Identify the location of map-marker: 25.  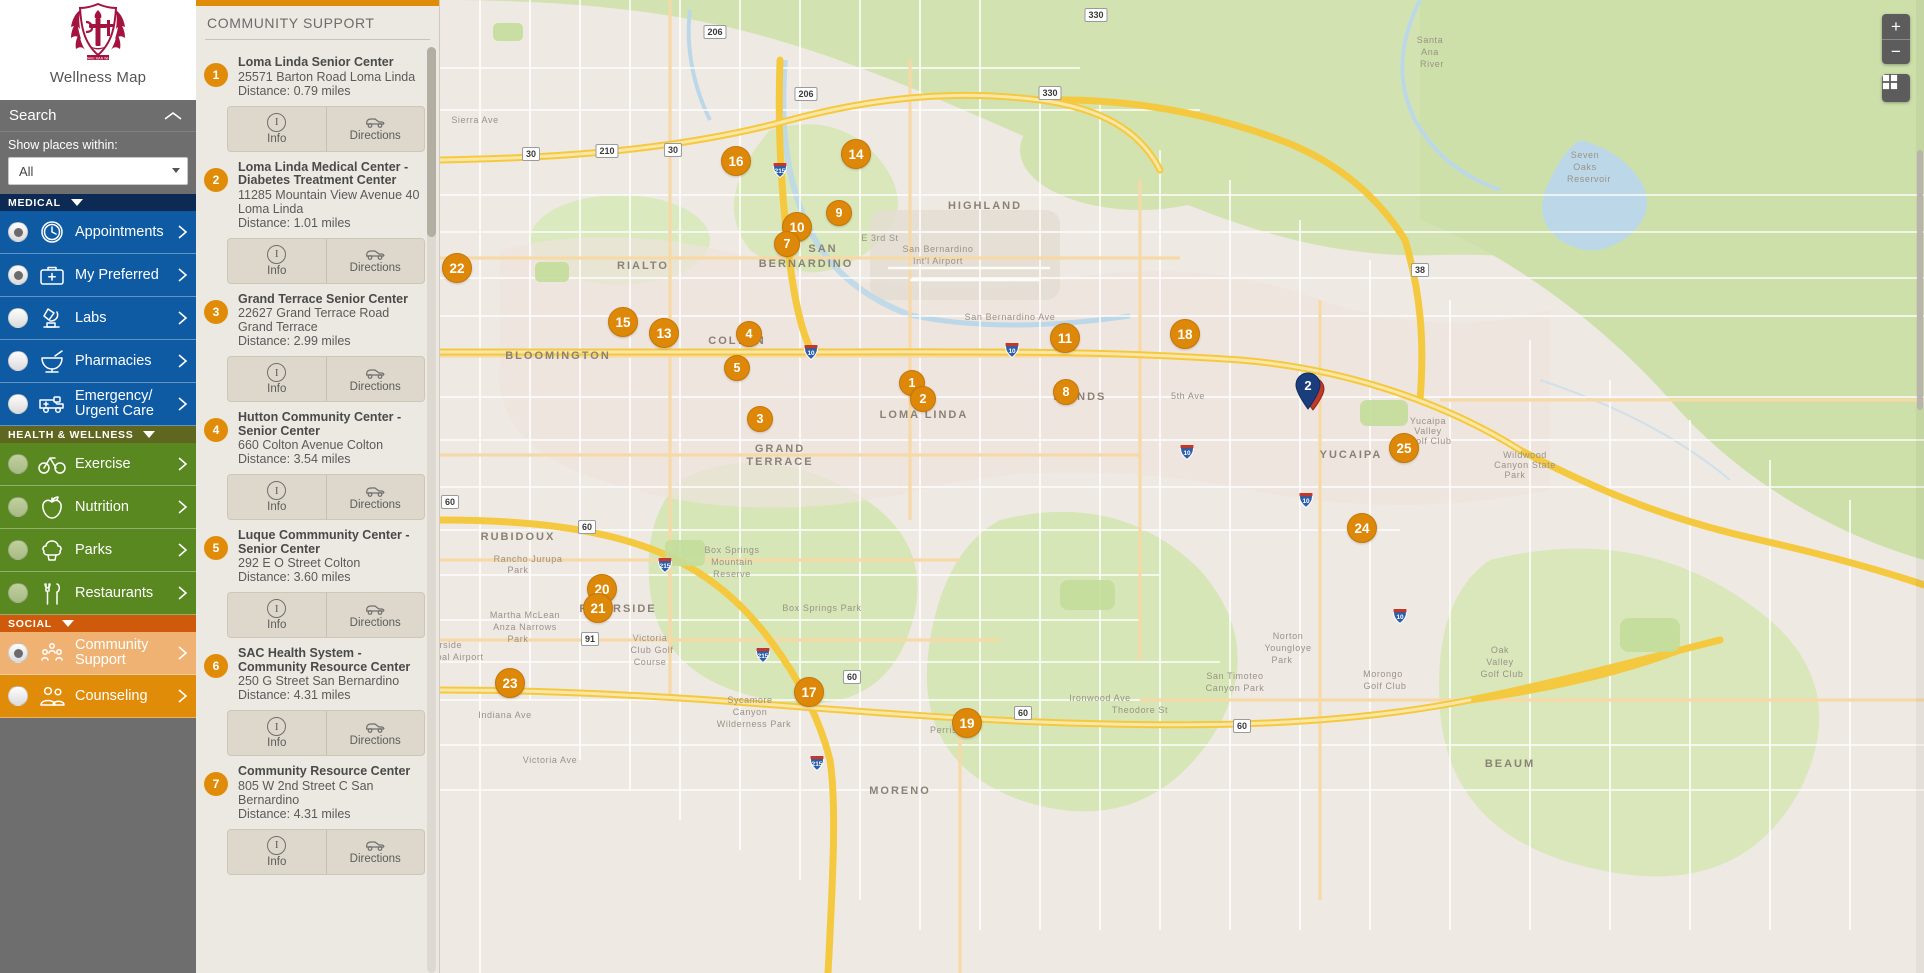
(1404, 448).